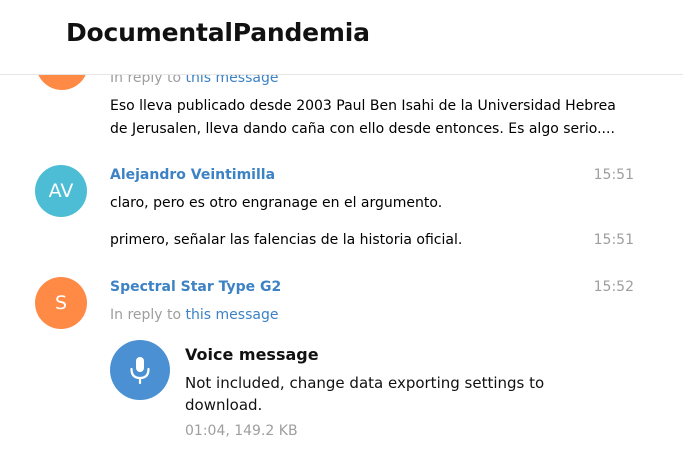 This screenshot has height=467, width=683. What do you see at coordinates (195, 287) in the screenshot?
I see `sender-name: Spectral Star Type G2` at bounding box center [195, 287].